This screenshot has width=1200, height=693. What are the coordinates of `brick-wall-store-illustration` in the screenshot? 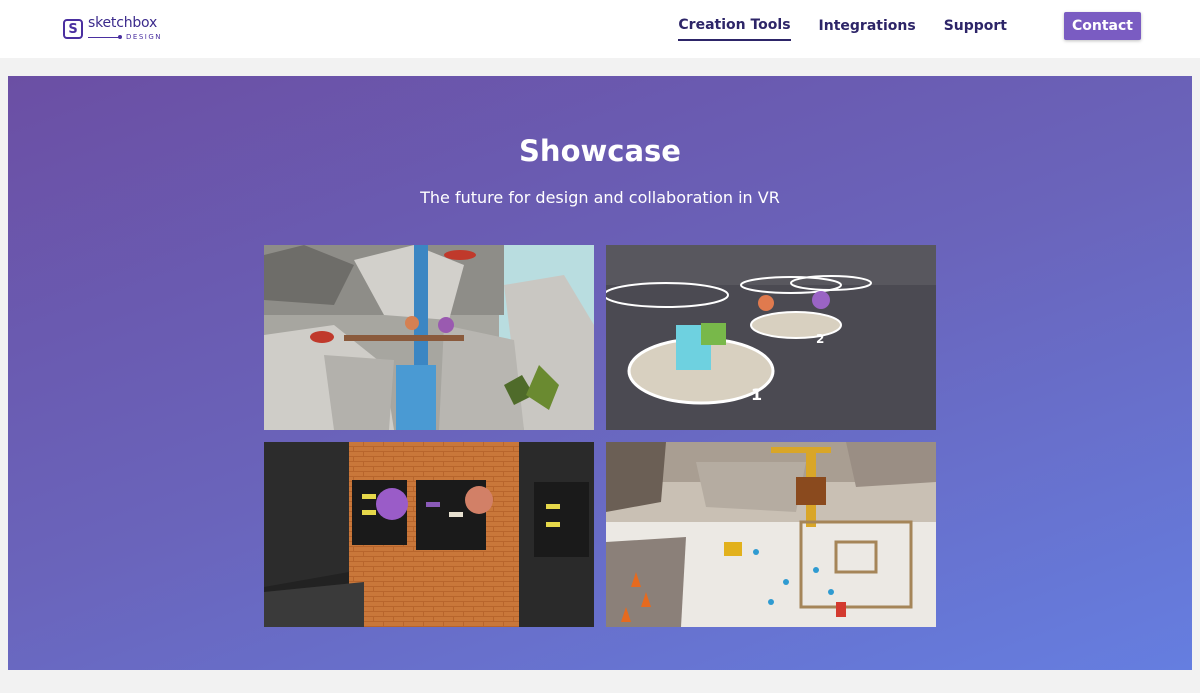 It's located at (429, 534).